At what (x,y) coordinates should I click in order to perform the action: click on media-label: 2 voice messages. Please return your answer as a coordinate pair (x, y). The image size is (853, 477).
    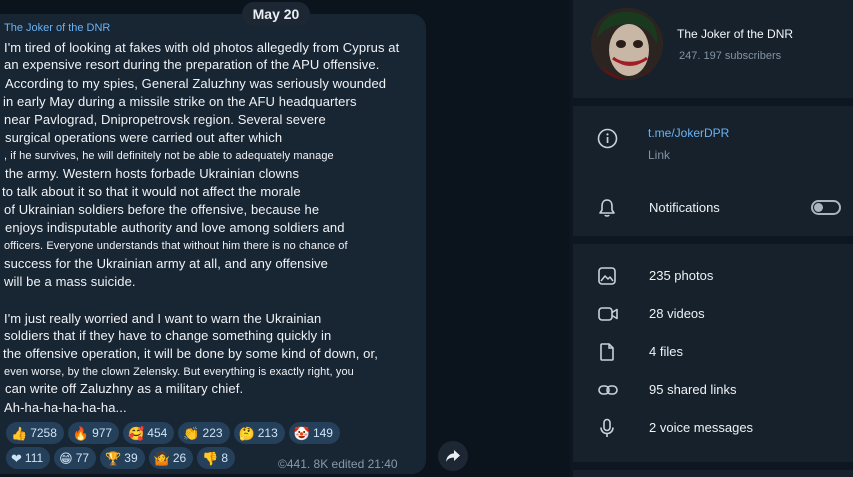
    Looking at the image, I should click on (701, 427).